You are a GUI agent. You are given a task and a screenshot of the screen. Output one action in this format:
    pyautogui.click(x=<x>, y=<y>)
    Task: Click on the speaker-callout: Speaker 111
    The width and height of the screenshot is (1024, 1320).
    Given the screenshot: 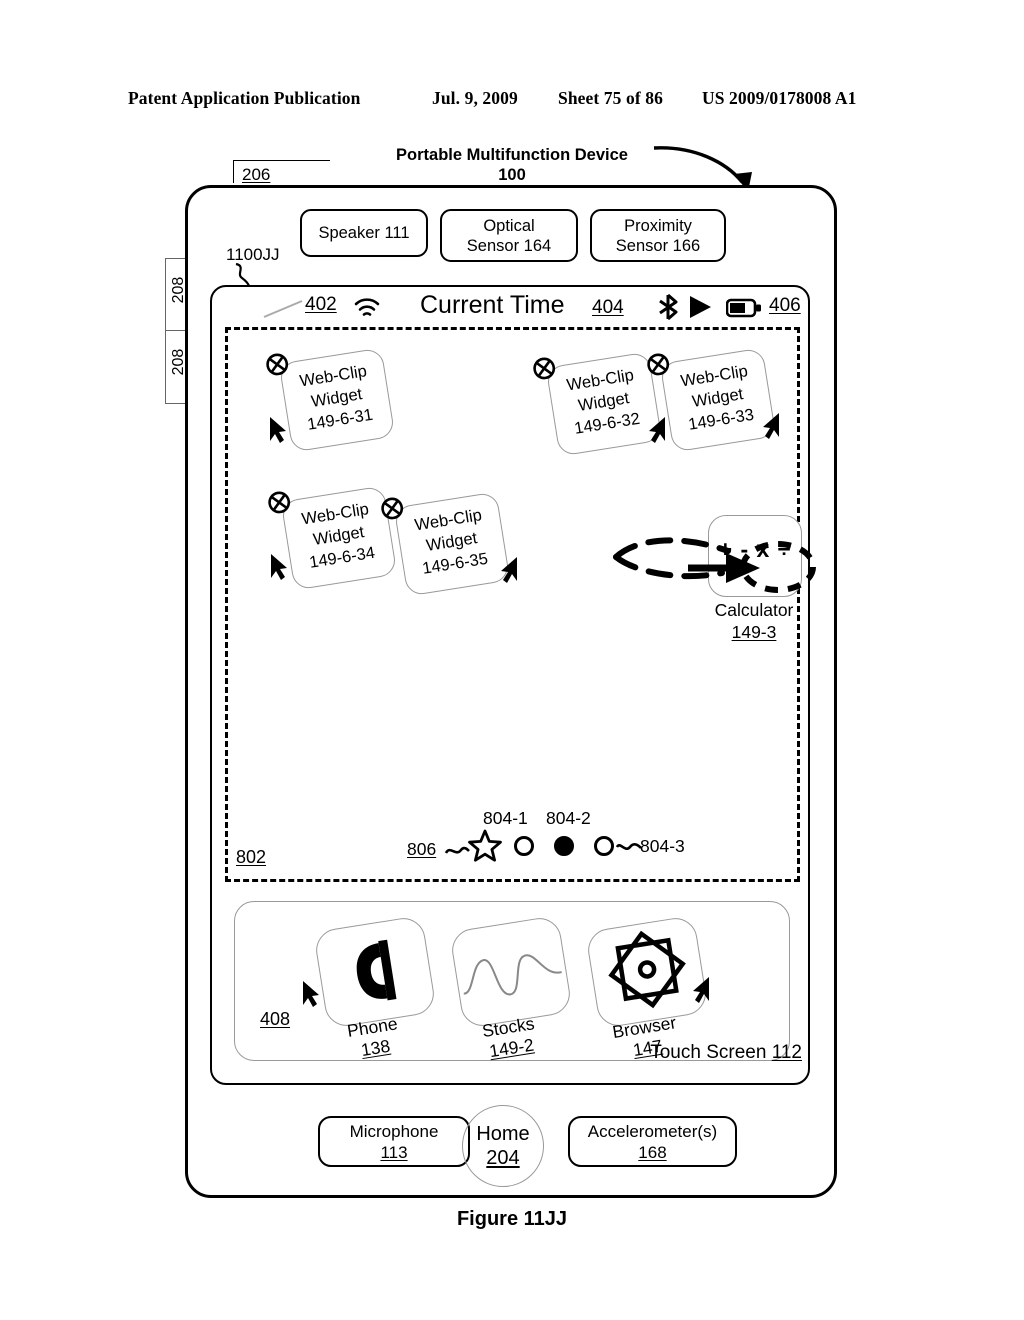 What is the action you would take?
    pyautogui.click(x=364, y=233)
    